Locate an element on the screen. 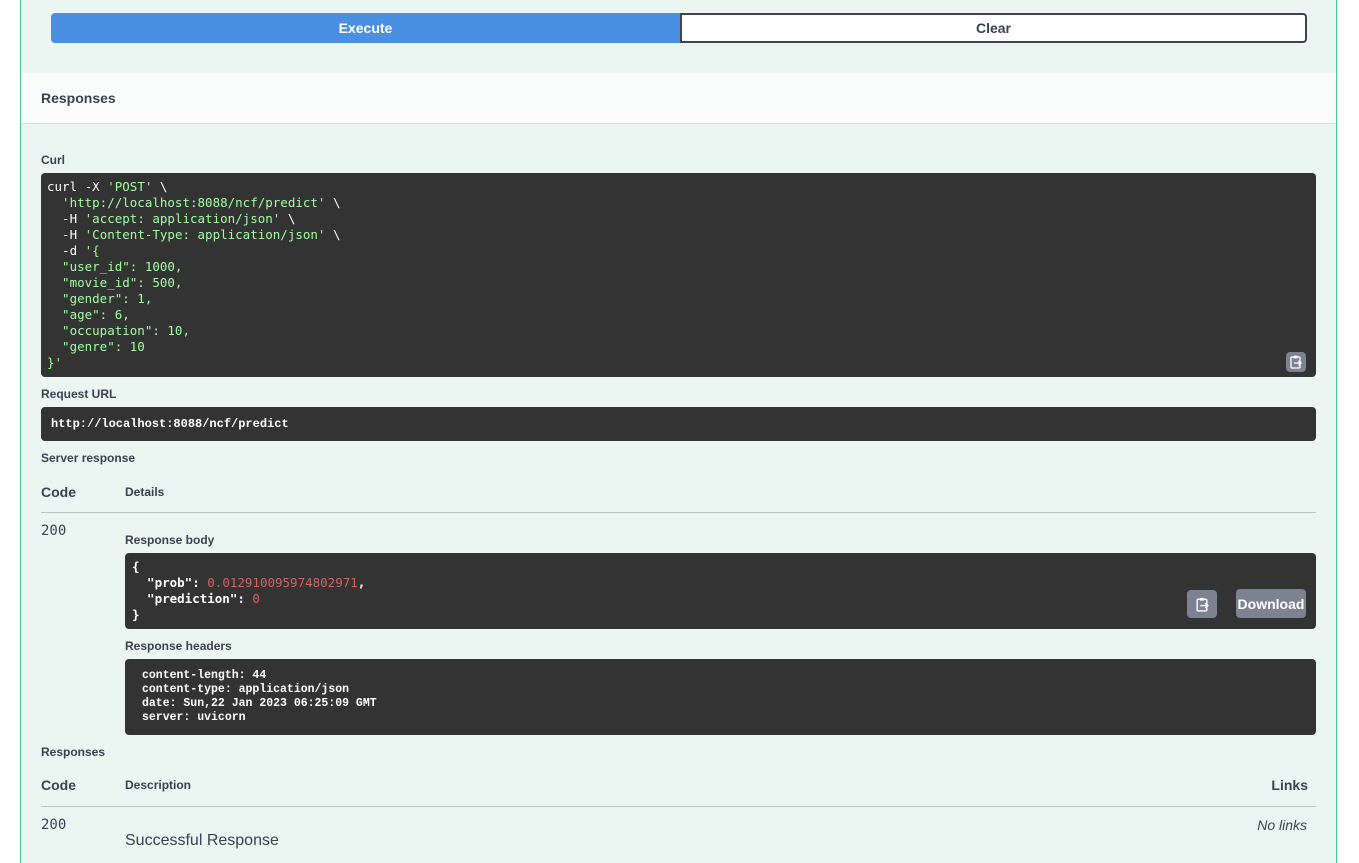  execute-wrapper: Execute Clear is located at coordinates (679, 28).